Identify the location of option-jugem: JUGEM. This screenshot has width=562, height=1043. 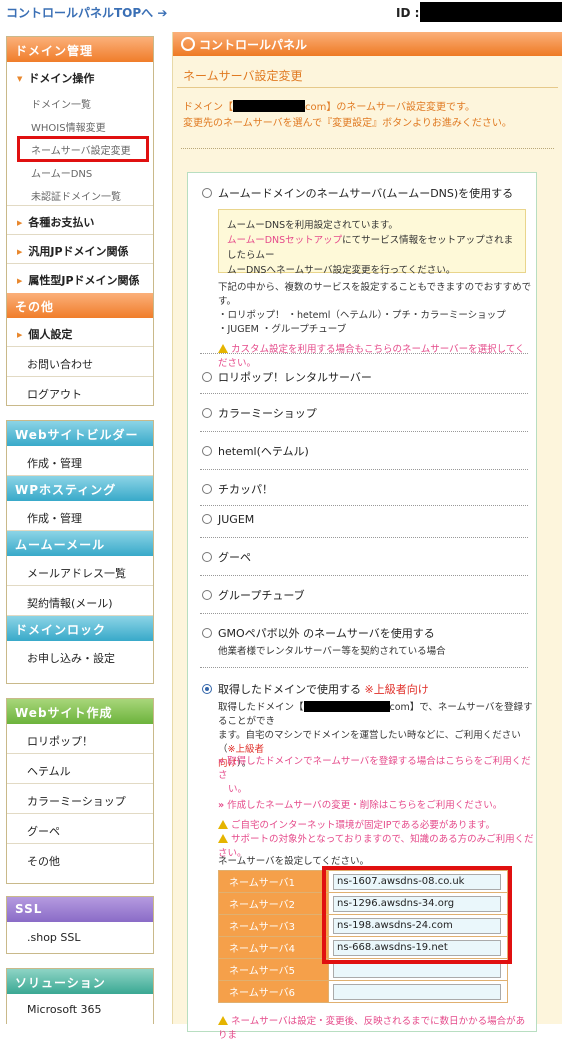
(228, 519).